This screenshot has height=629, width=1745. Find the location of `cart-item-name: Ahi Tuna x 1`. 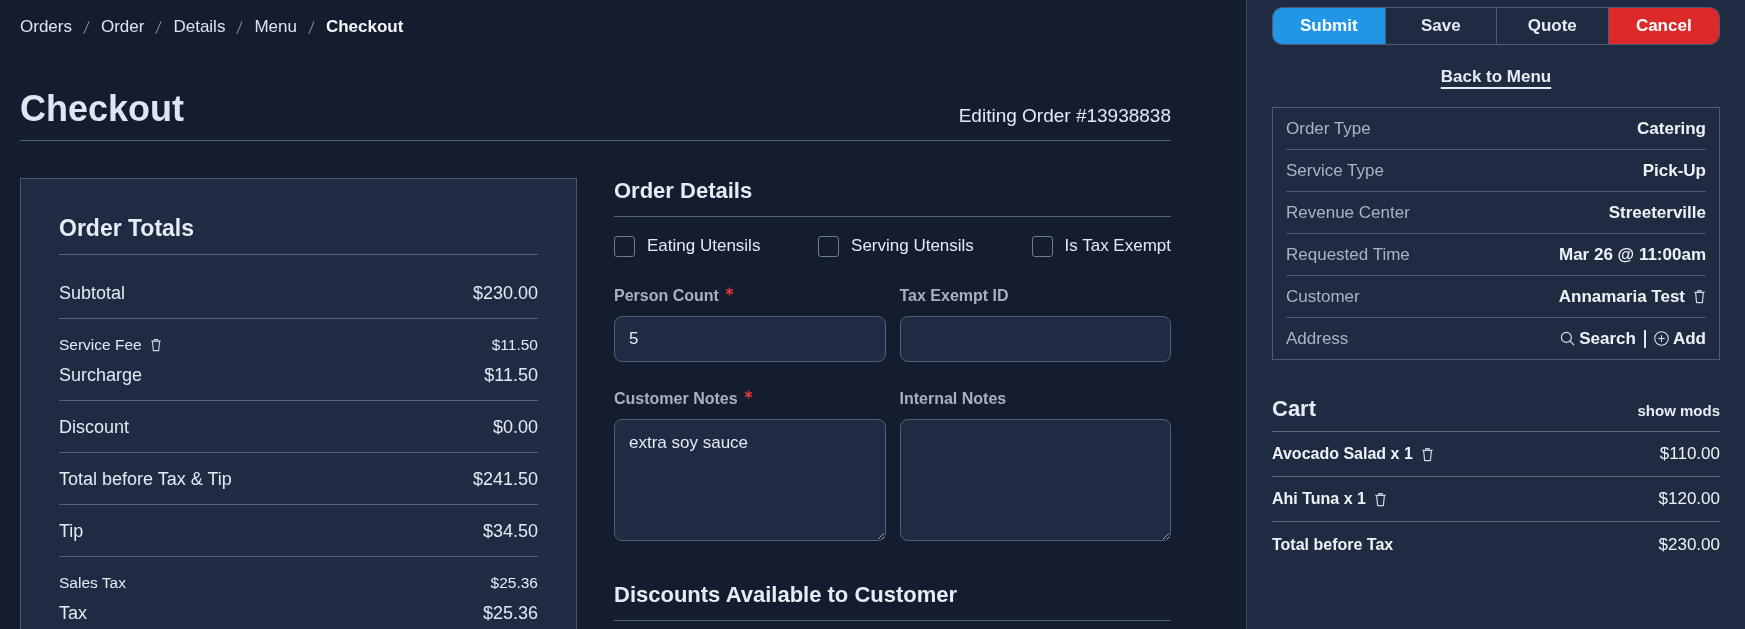

cart-item-name: Ahi Tuna x 1 is located at coordinates (1319, 499).